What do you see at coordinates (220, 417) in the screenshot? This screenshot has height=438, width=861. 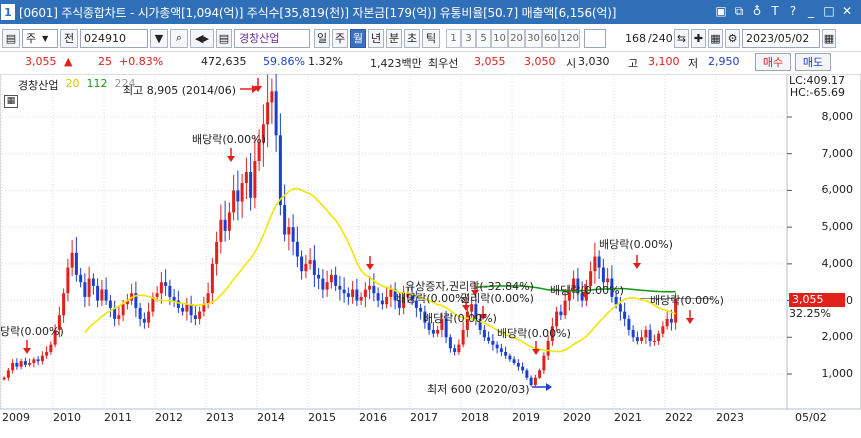 I see `x-tick-label: 2013` at bounding box center [220, 417].